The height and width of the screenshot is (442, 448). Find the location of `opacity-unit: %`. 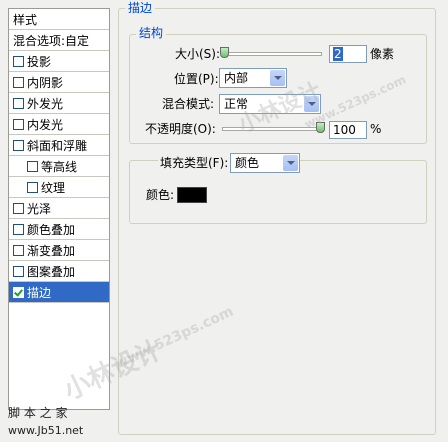

opacity-unit: % is located at coordinates (376, 129).